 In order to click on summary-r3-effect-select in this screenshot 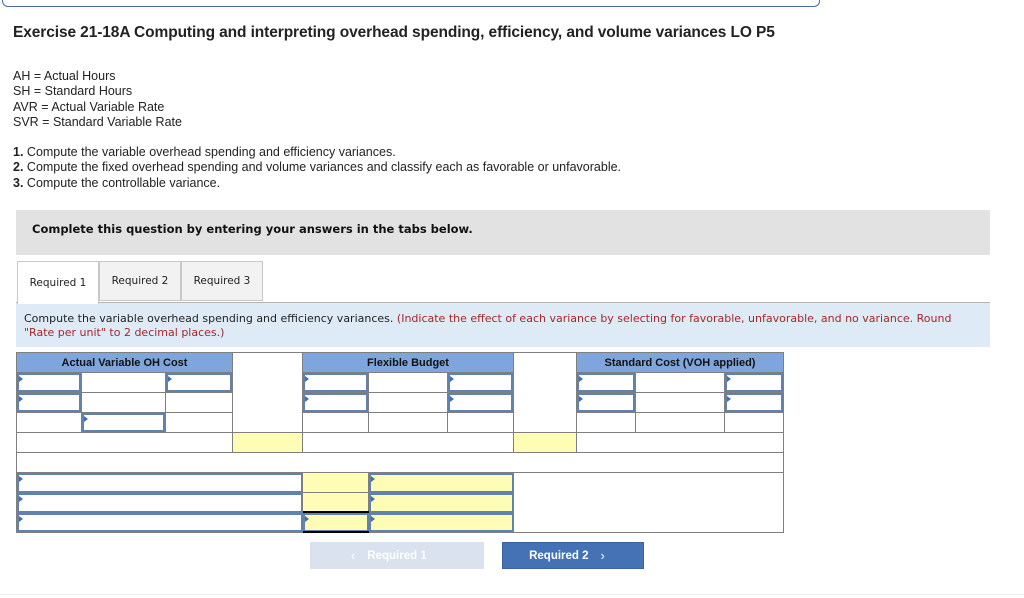, I will do `click(441, 522)`.